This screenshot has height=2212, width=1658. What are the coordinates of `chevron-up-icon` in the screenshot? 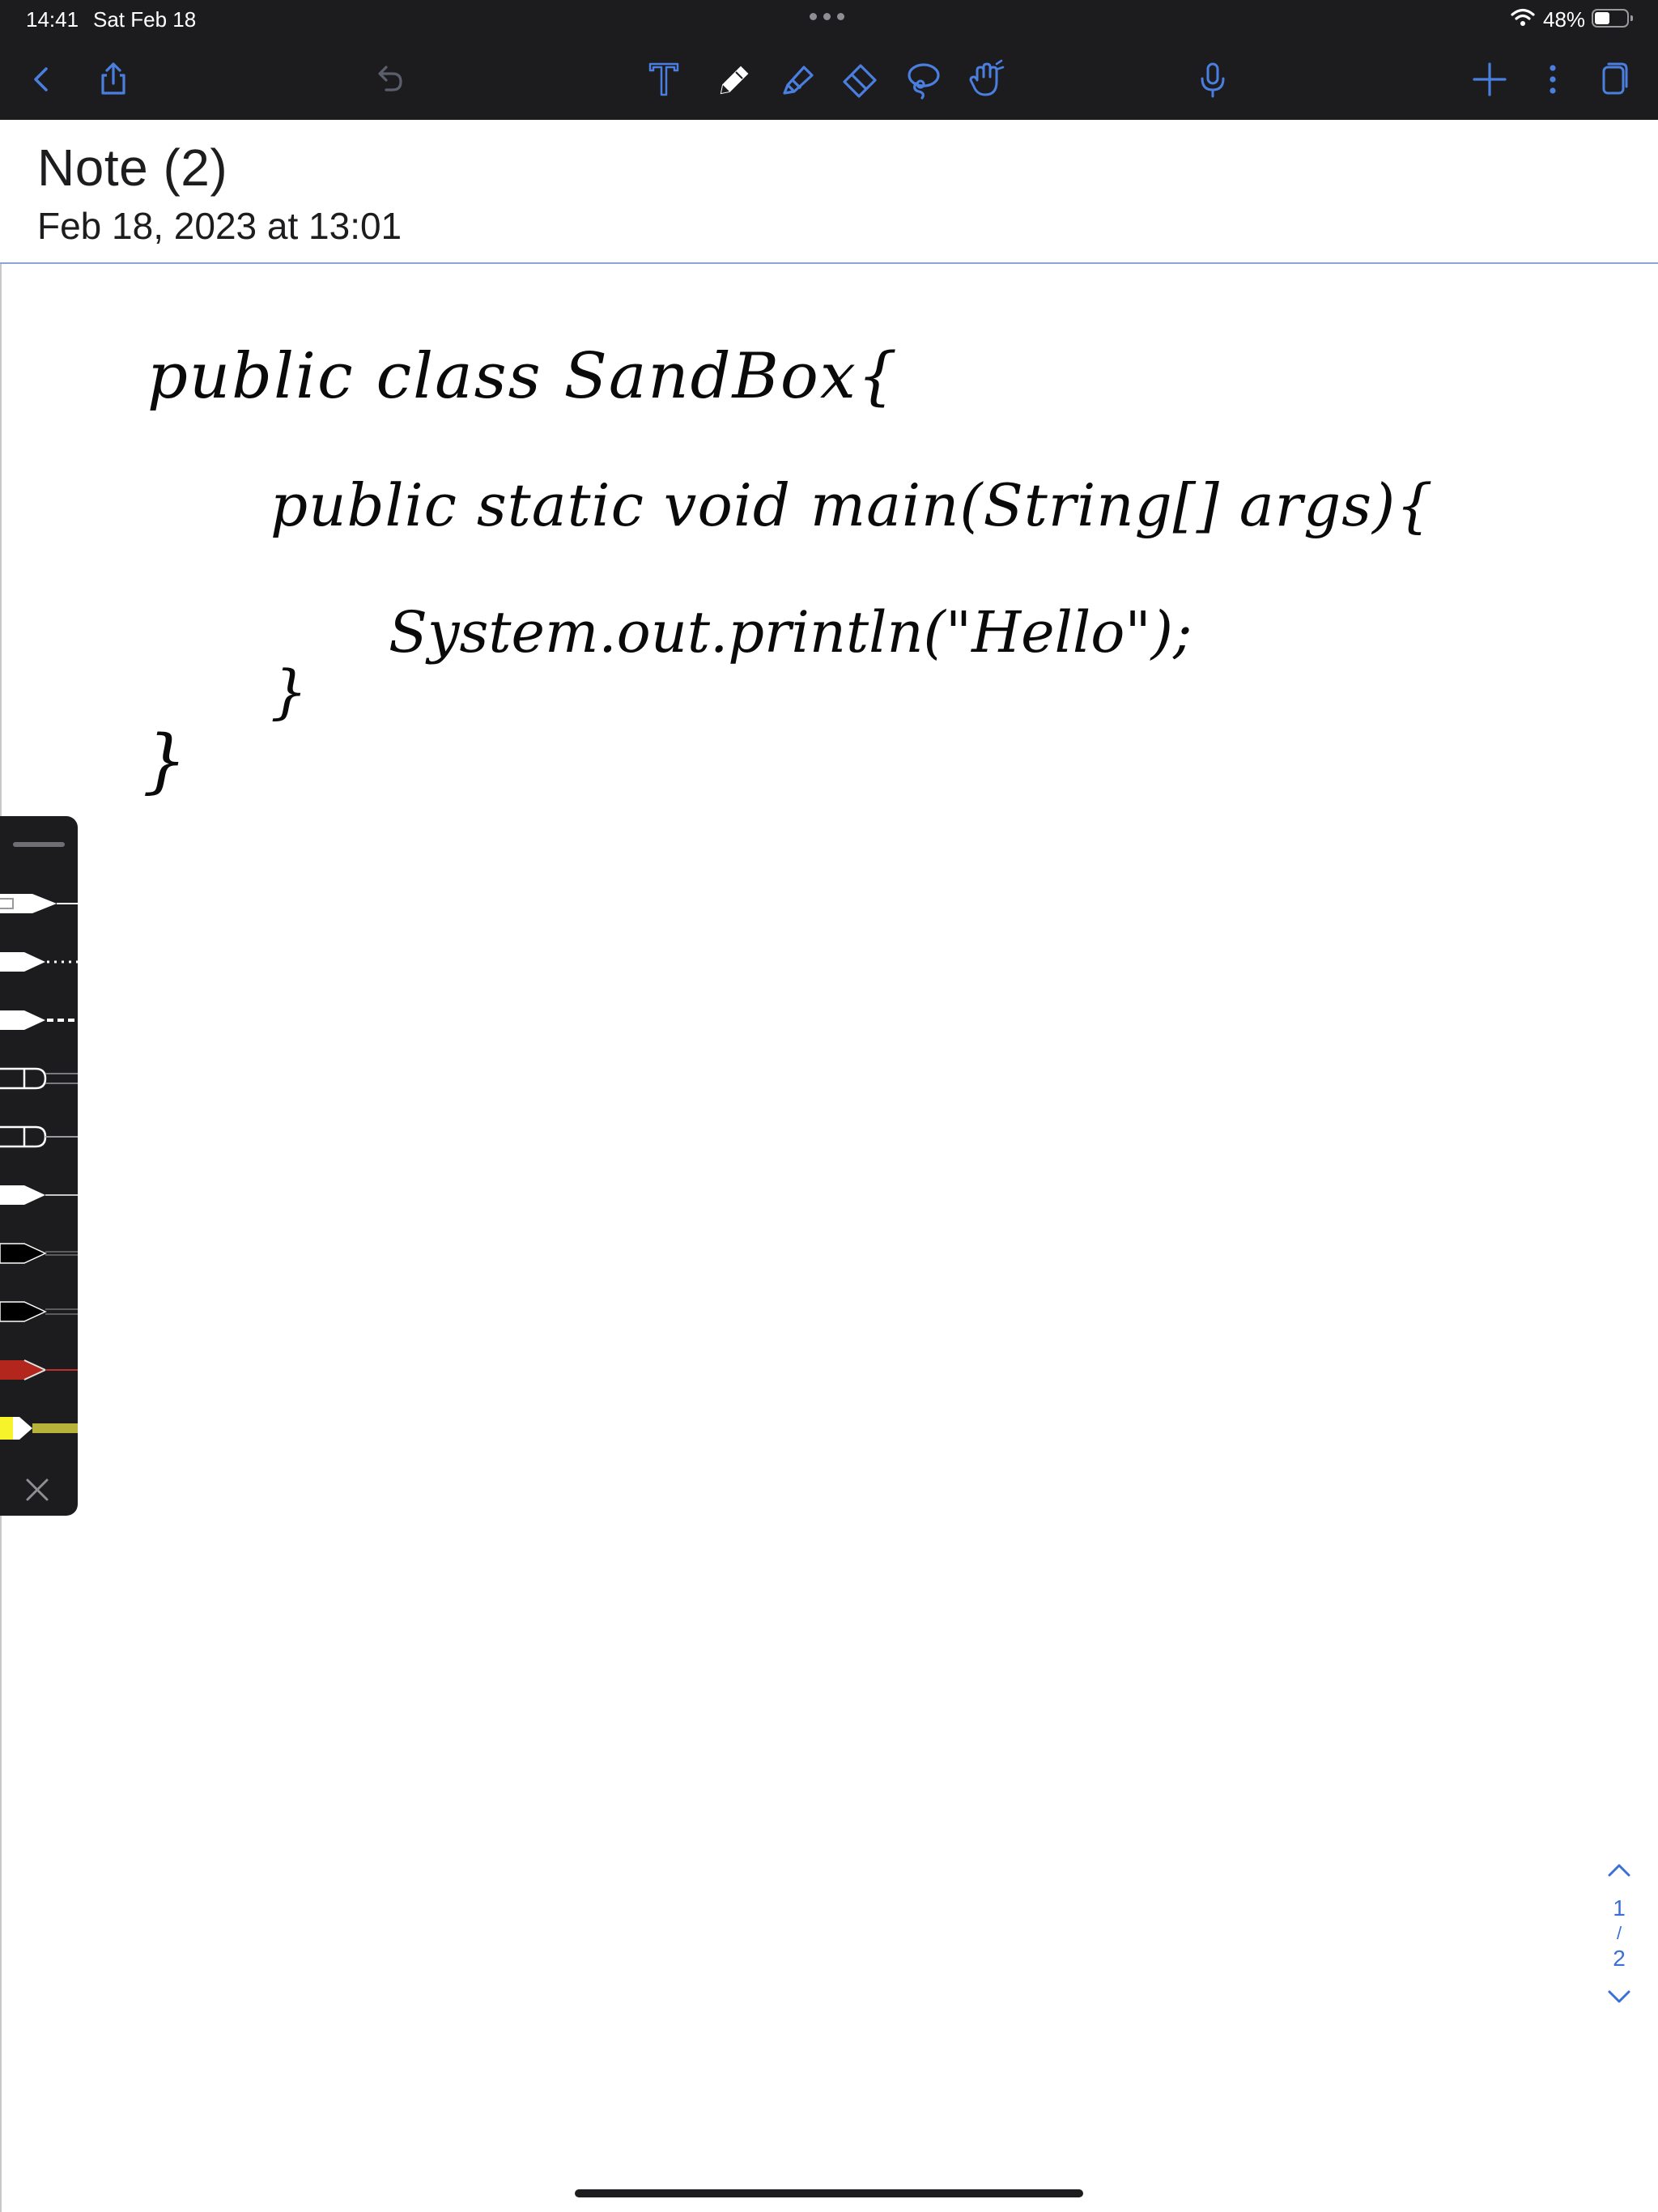 It's located at (1619, 1871).